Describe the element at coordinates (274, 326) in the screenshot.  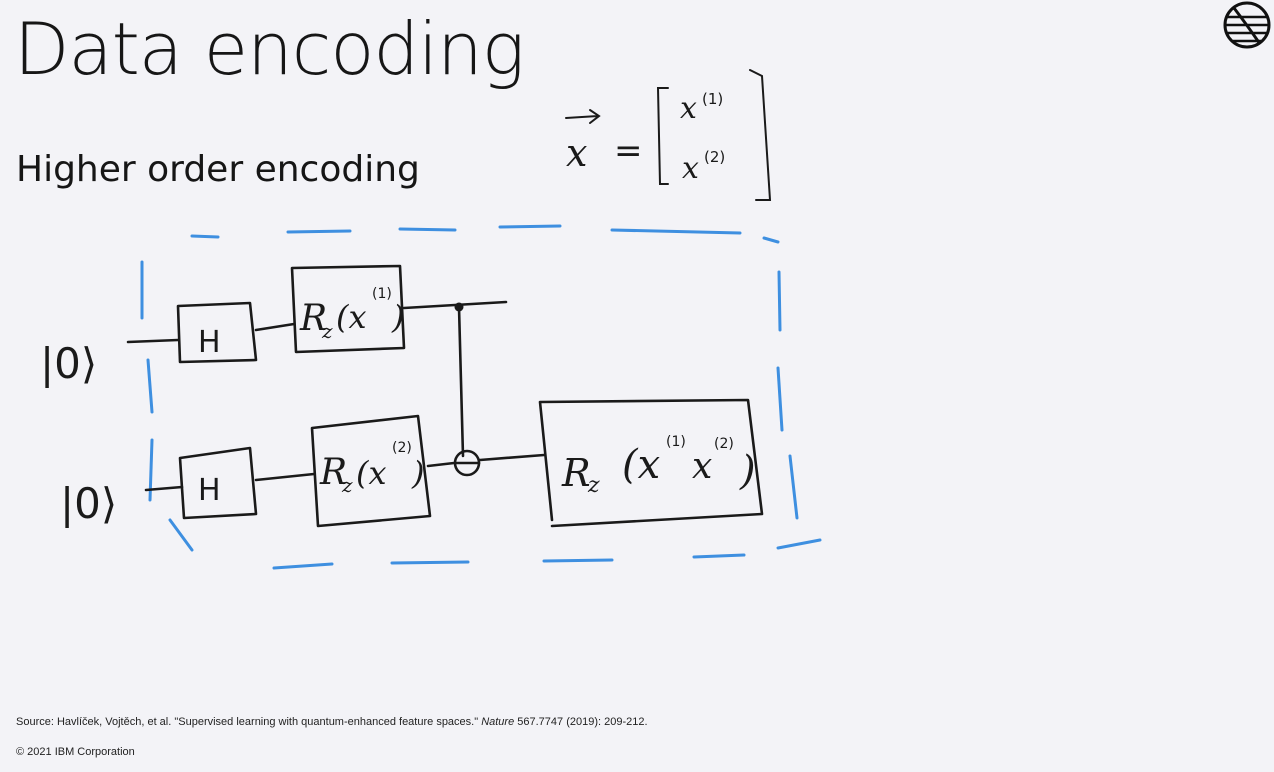
I see `qubit-1-wire: |0⟩ H R z (x (1) )` at that location.